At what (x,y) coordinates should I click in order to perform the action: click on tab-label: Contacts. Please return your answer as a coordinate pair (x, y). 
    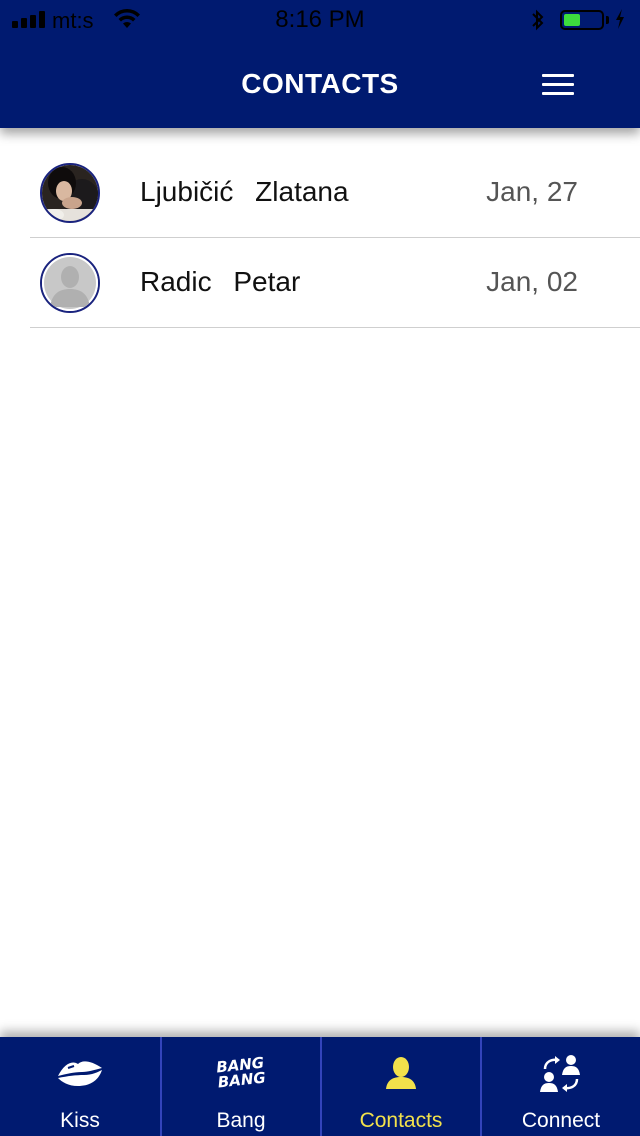
    Looking at the image, I should click on (401, 1120).